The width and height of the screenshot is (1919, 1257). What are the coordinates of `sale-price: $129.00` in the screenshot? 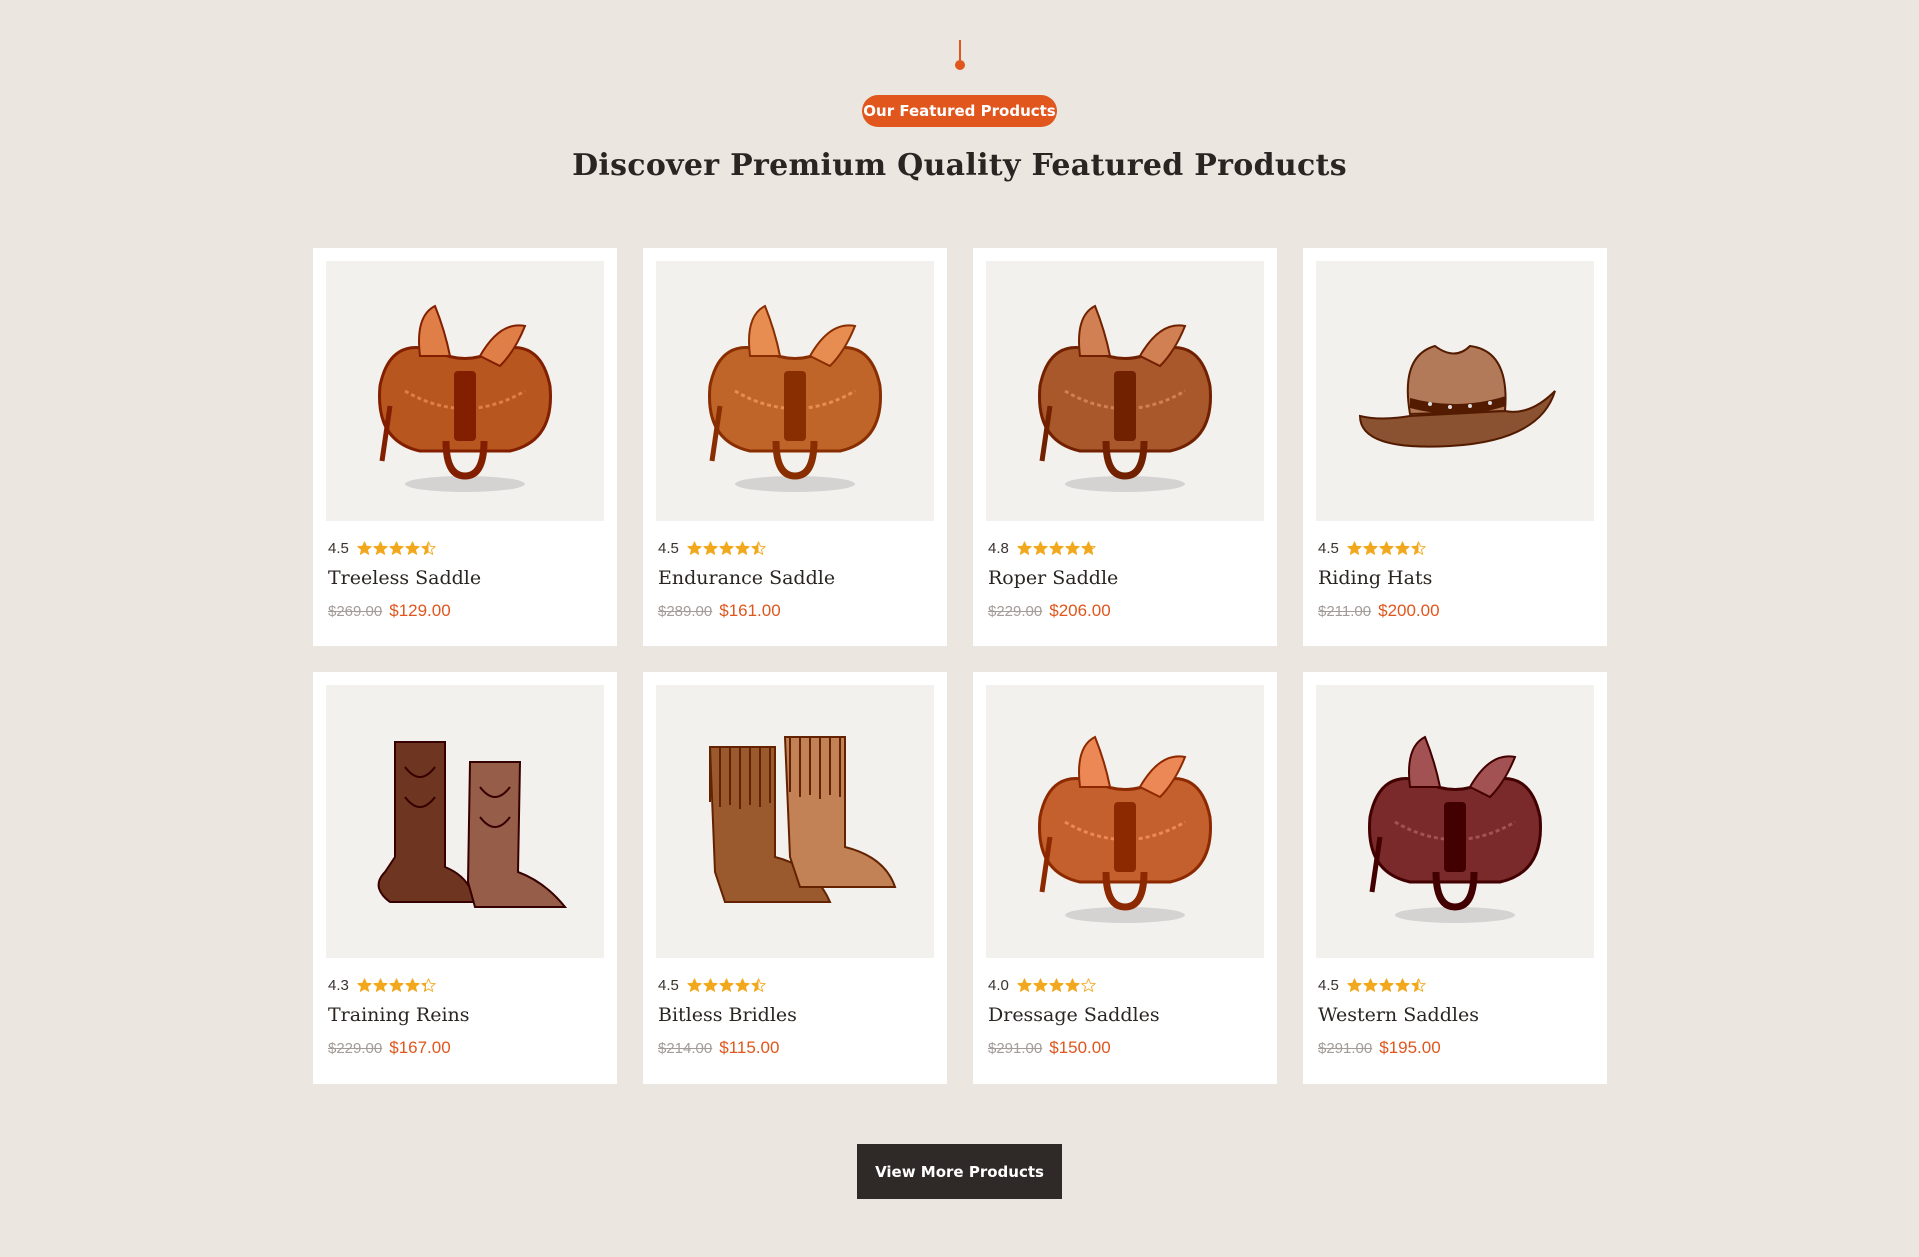 It's located at (420, 610).